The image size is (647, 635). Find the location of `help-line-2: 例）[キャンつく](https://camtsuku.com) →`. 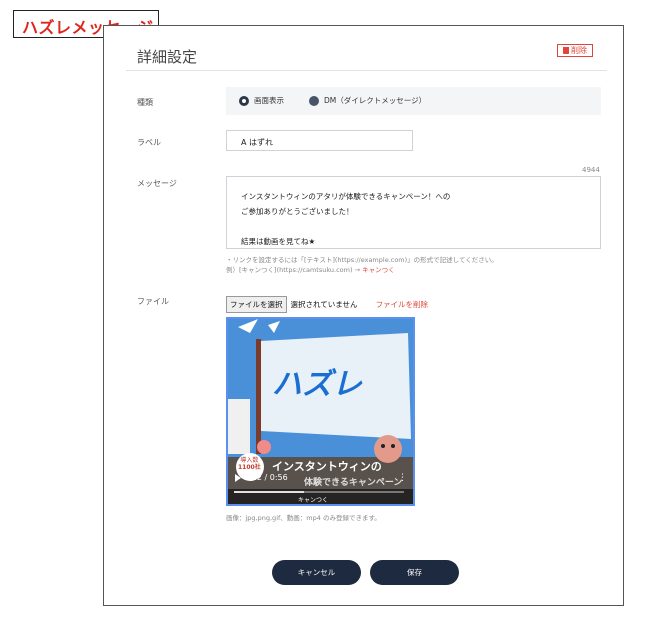

help-line-2: 例）[キャンつく](https://camtsuku.com) → is located at coordinates (294, 270).